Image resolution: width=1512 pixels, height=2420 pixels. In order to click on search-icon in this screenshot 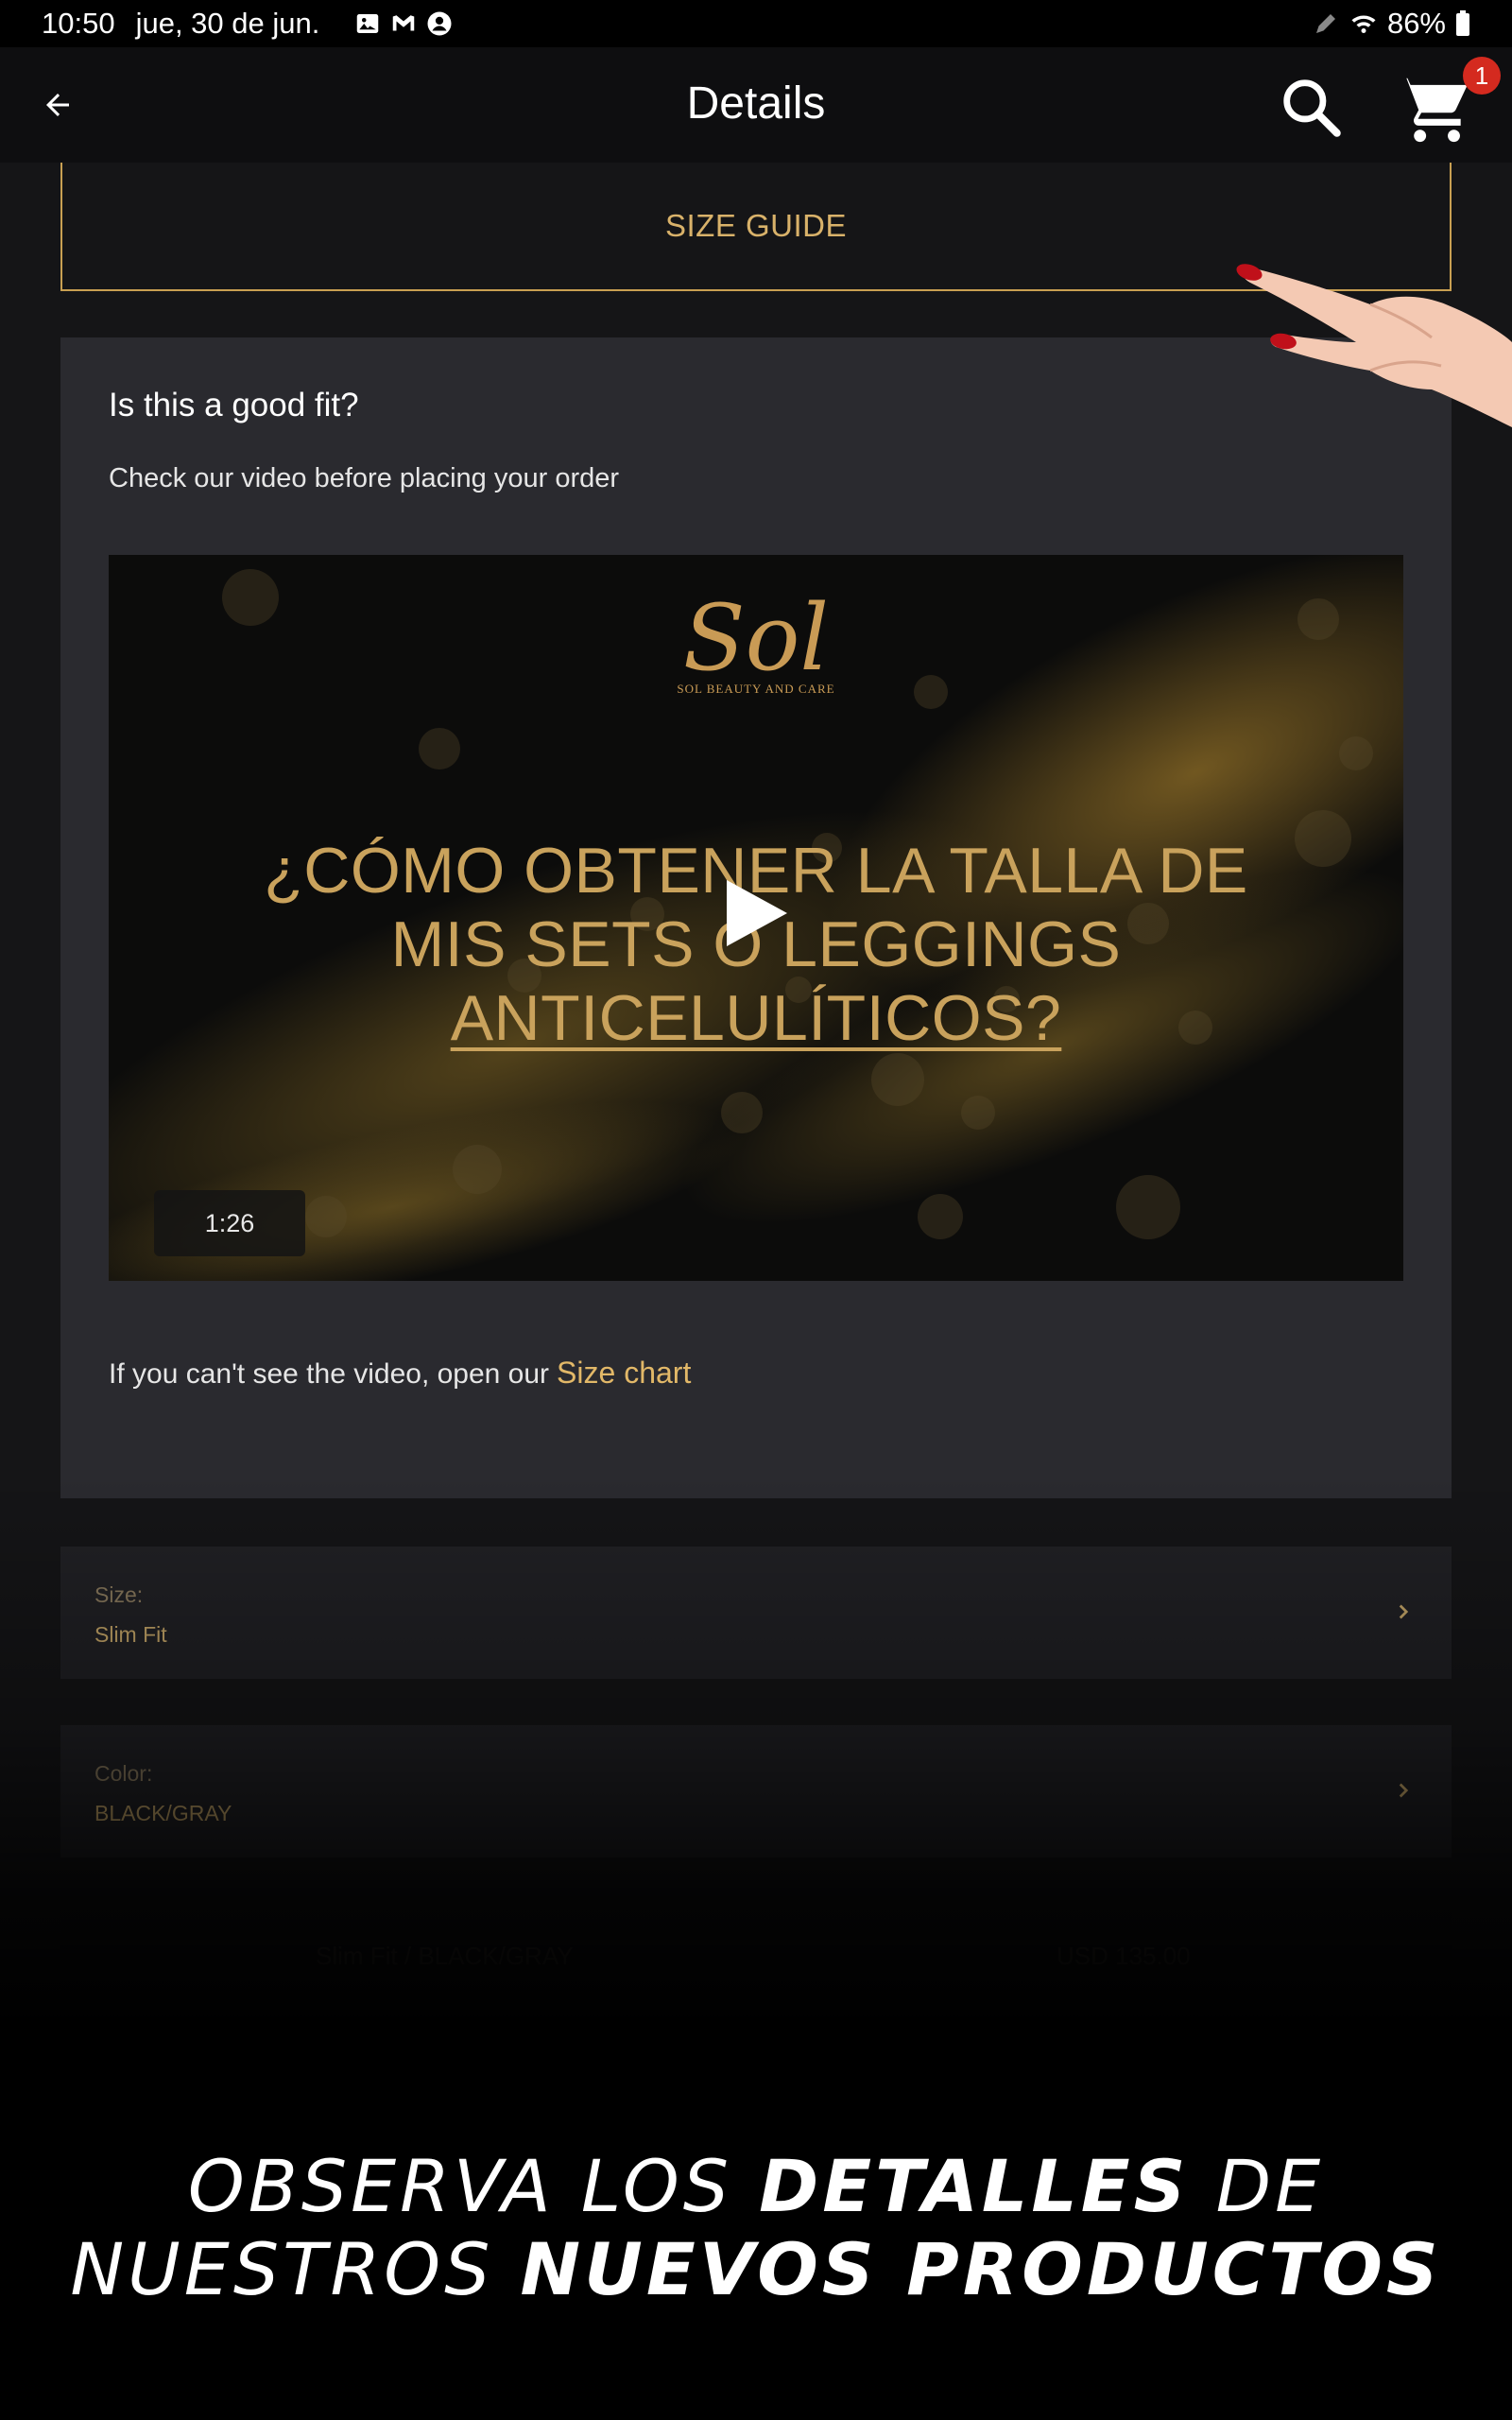, I will do `click(1312, 108)`.